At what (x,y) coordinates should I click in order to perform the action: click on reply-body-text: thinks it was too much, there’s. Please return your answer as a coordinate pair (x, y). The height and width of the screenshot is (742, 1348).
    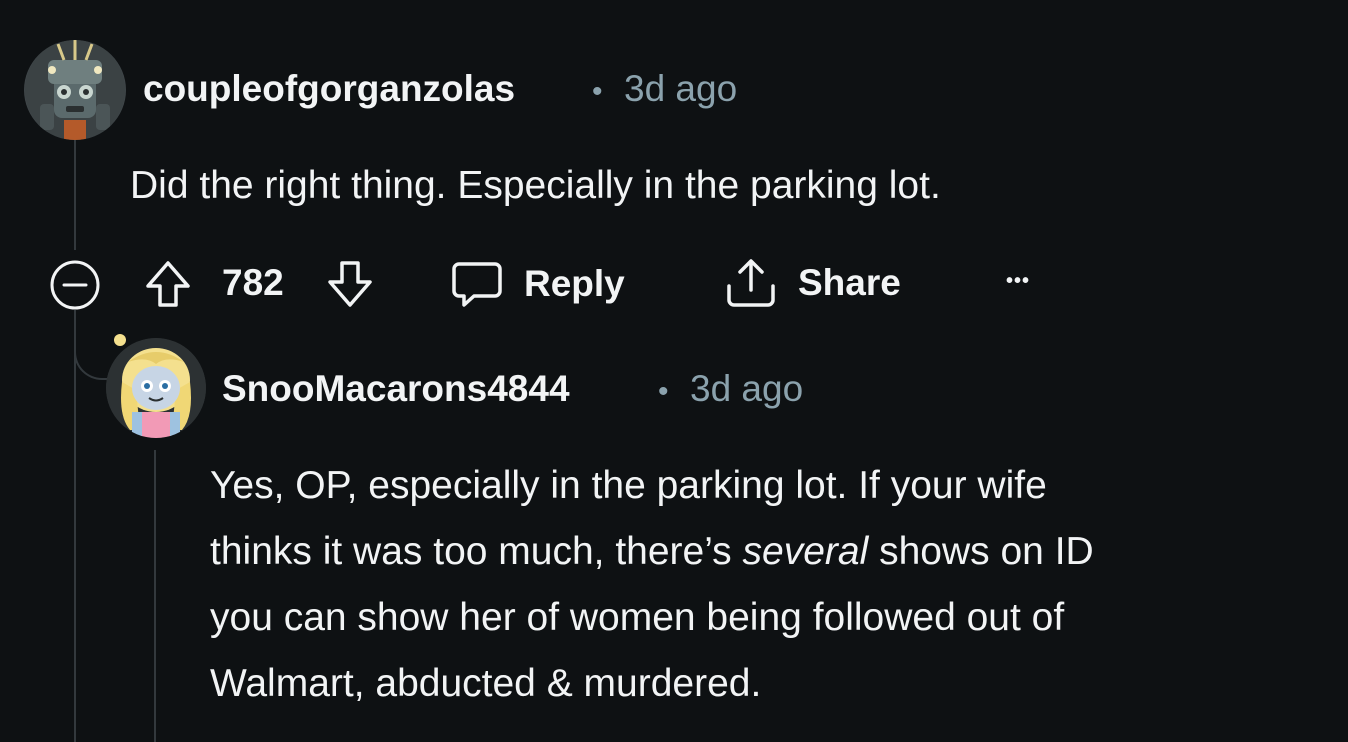
    Looking at the image, I should click on (476, 551).